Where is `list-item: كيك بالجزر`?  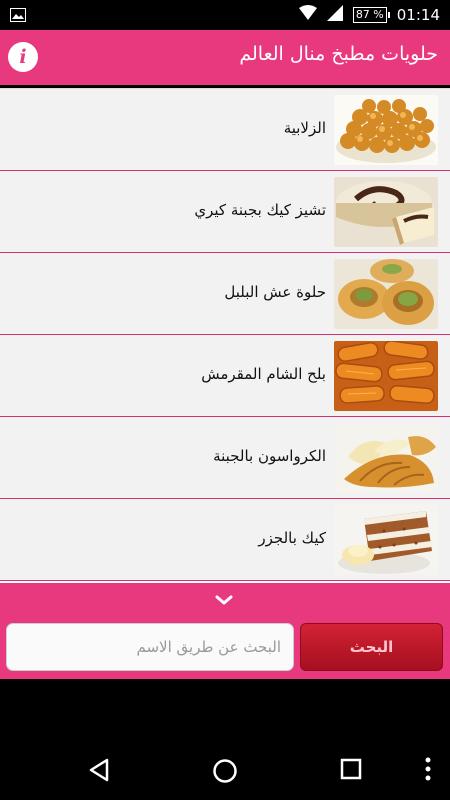 list-item: كيك بالجزر is located at coordinates (225, 540).